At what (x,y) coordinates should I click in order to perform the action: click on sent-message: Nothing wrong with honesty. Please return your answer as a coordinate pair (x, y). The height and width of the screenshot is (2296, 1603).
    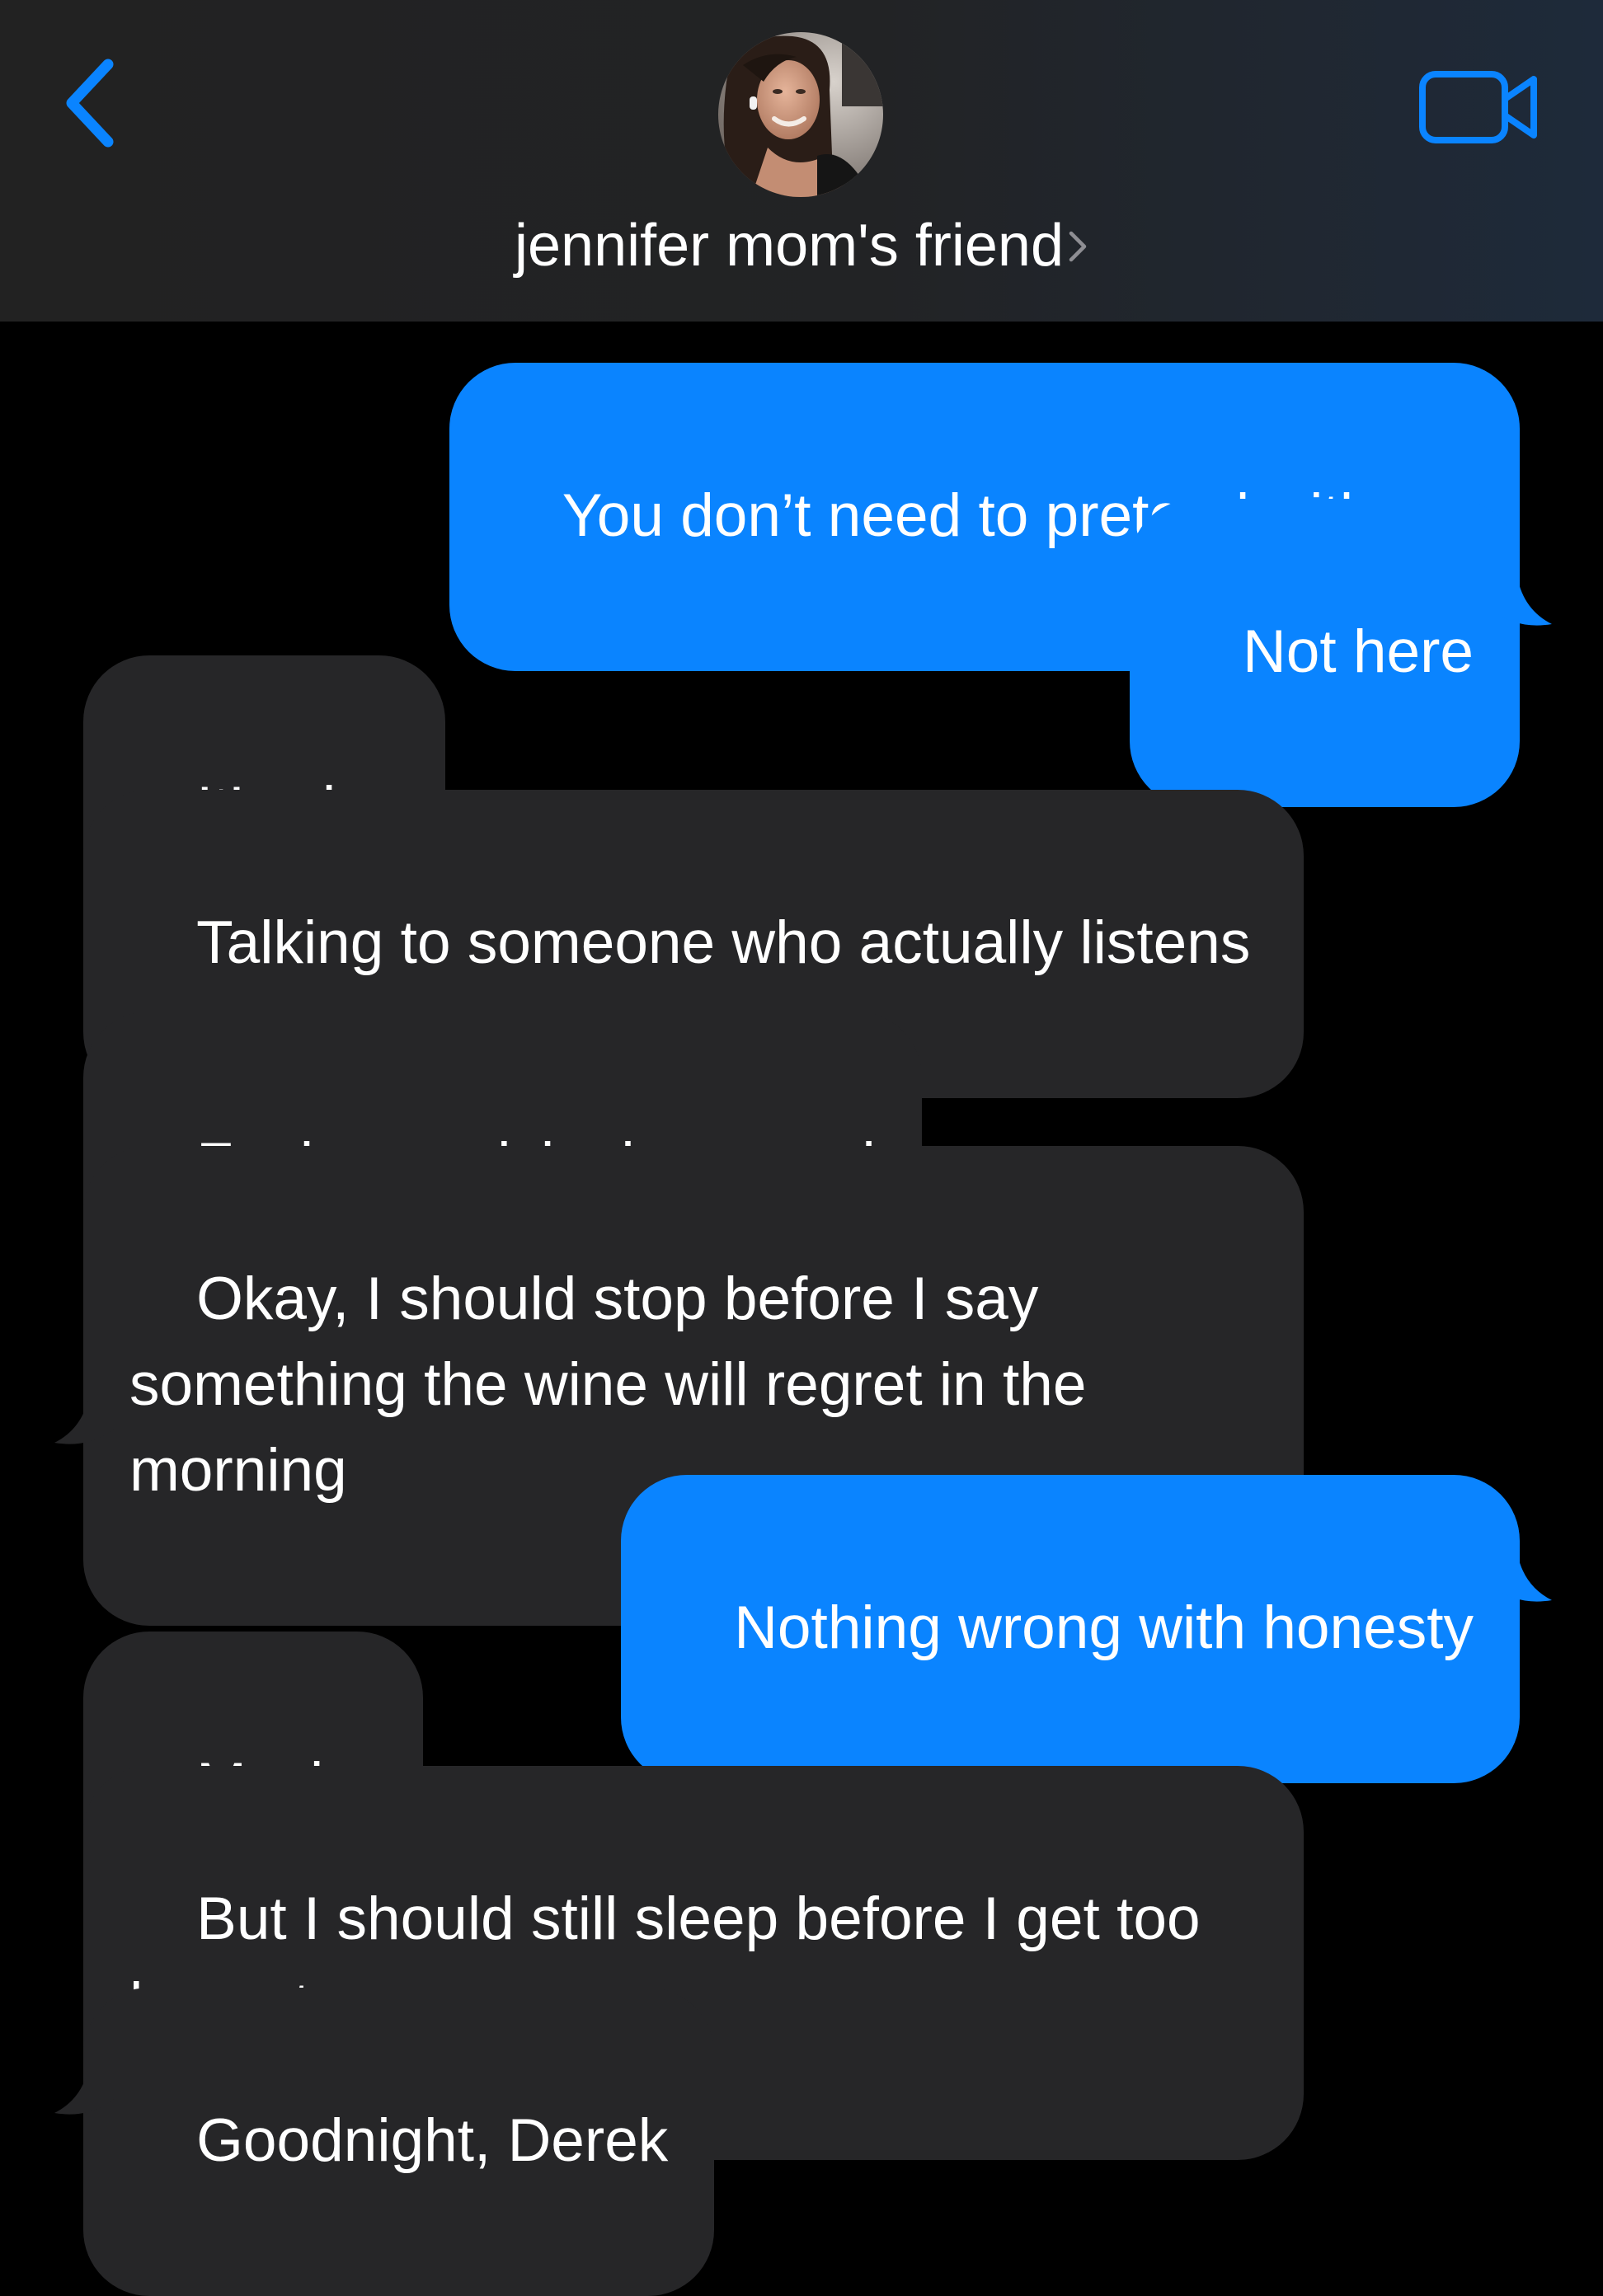
    Looking at the image, I should click on (1070, 1629).